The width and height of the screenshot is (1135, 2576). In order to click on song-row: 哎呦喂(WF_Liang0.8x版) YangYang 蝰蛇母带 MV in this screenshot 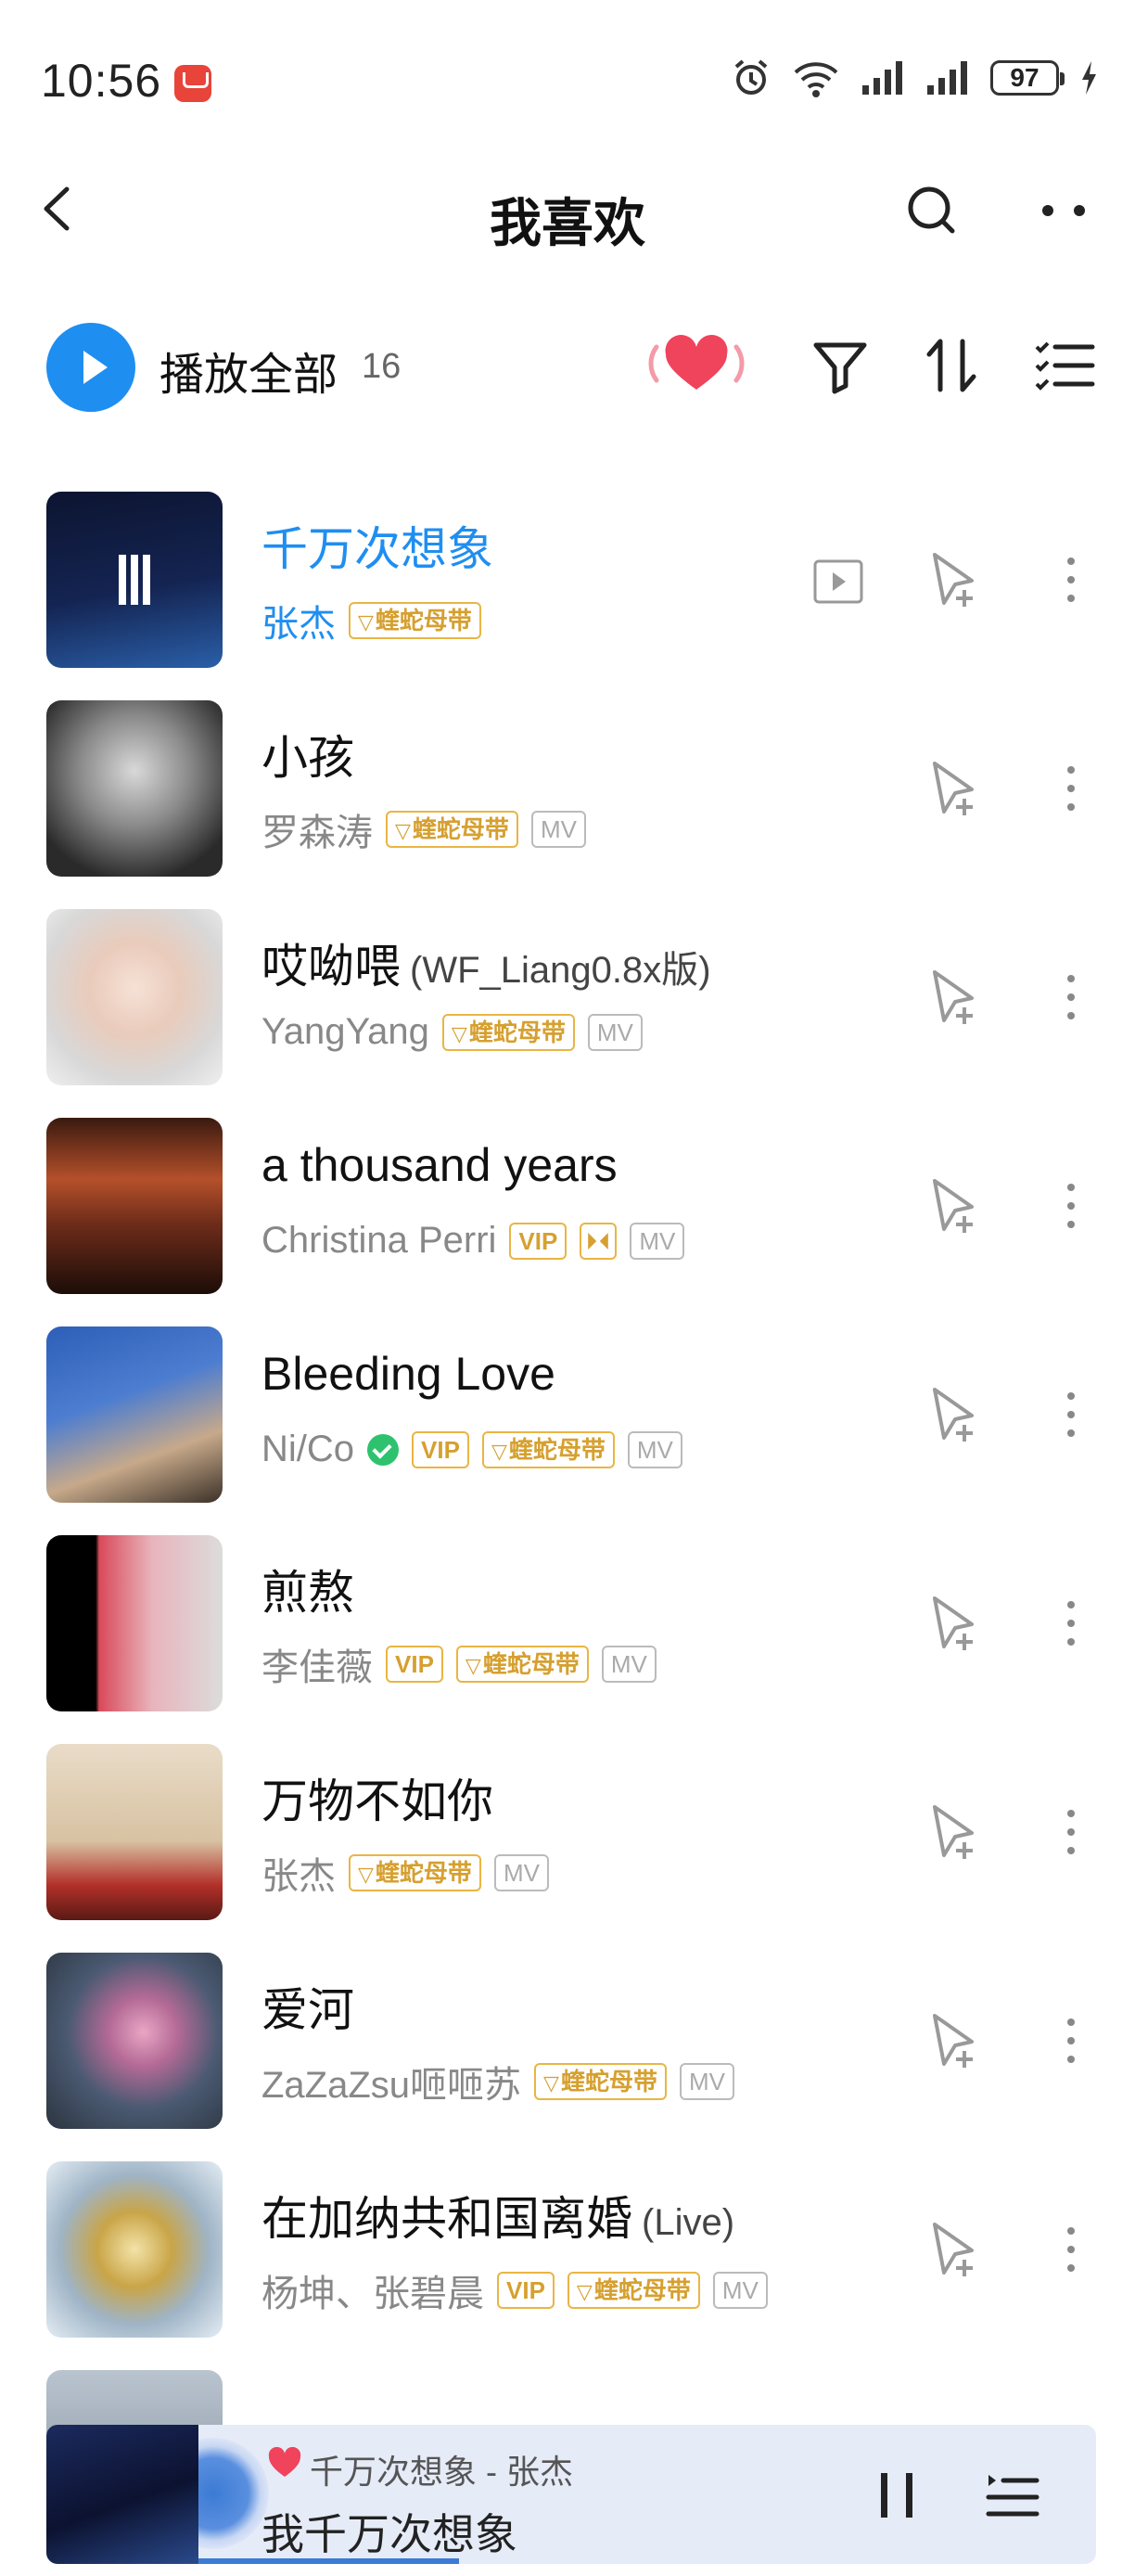, I will do `click(567, 1012)`.